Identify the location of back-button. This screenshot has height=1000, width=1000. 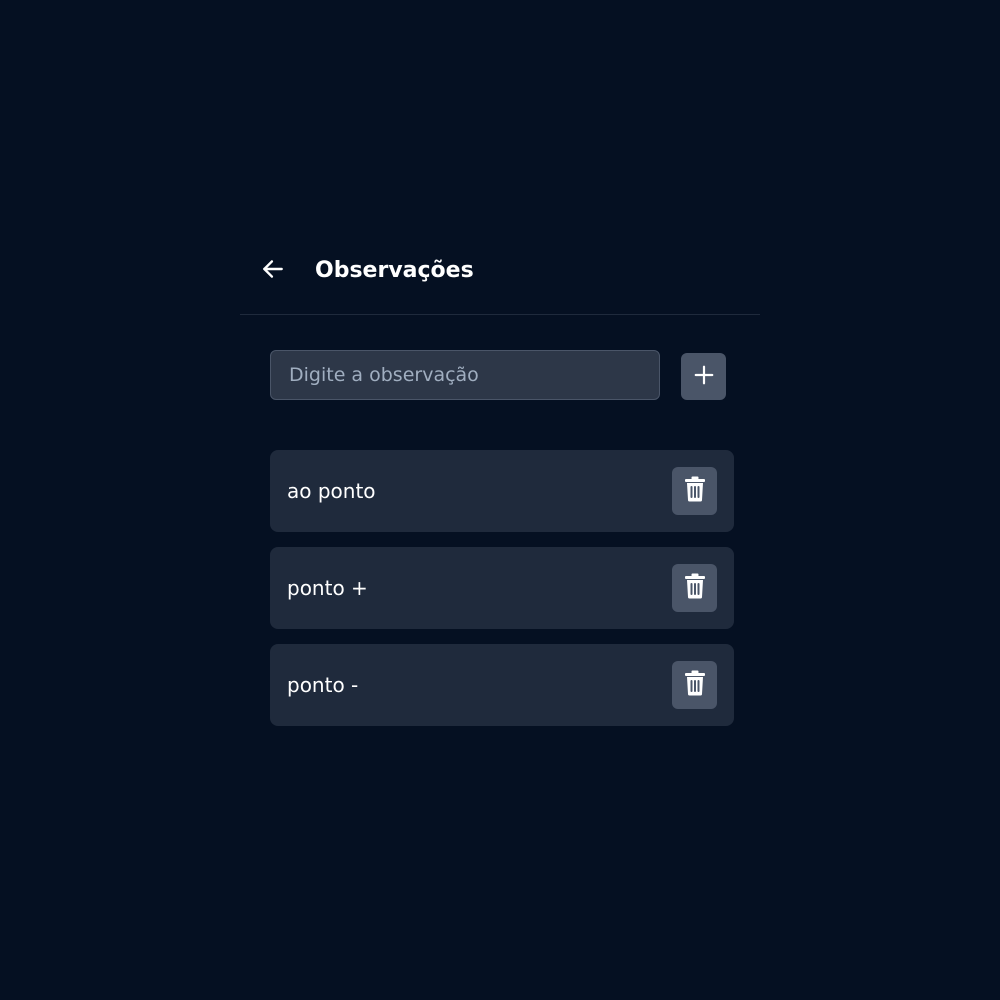
(273, 271).